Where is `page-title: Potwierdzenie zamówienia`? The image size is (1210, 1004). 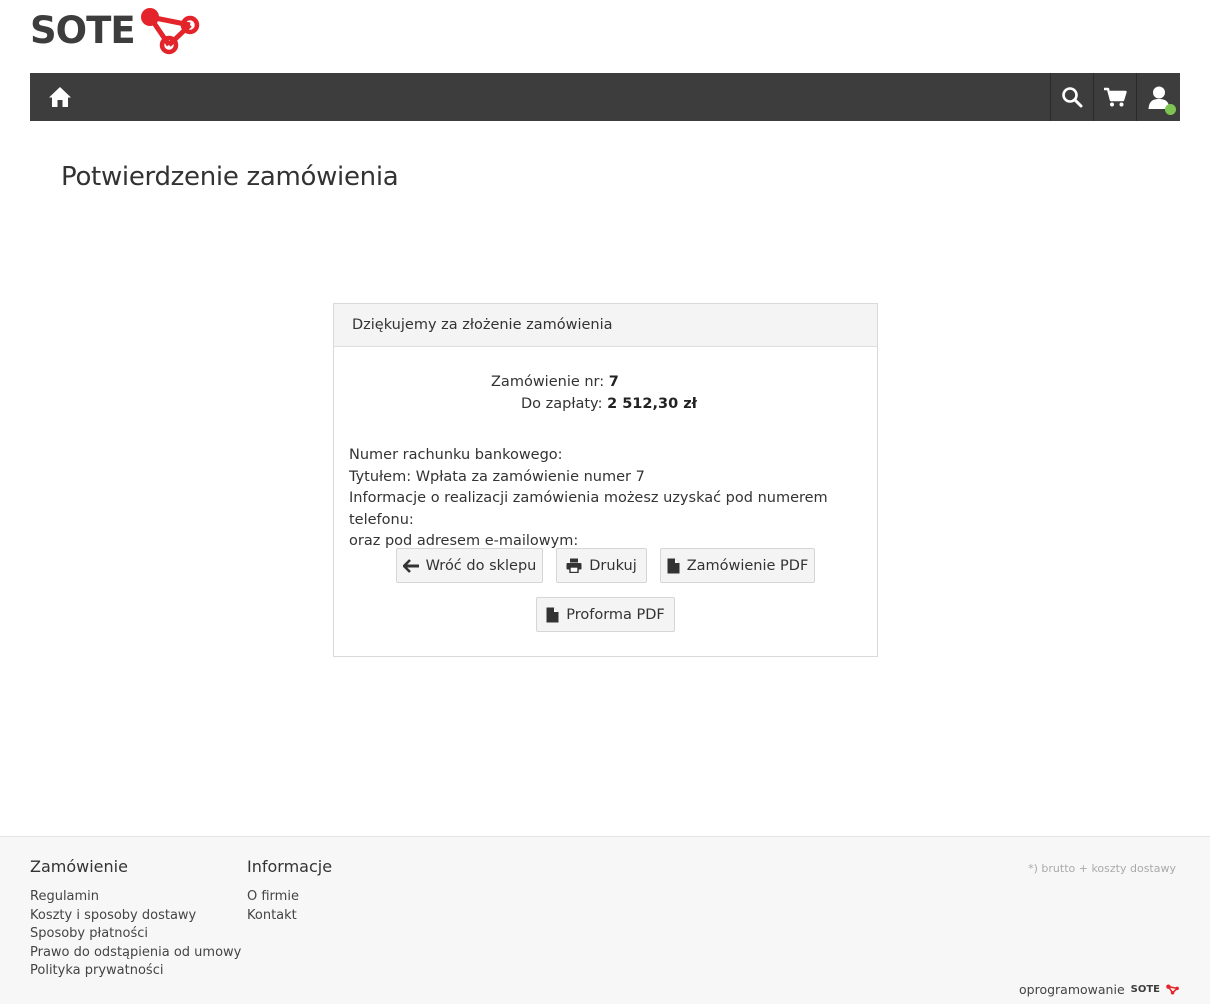
page-title: Potwierdzenie zamówienia is located at coordinates (230, 177).